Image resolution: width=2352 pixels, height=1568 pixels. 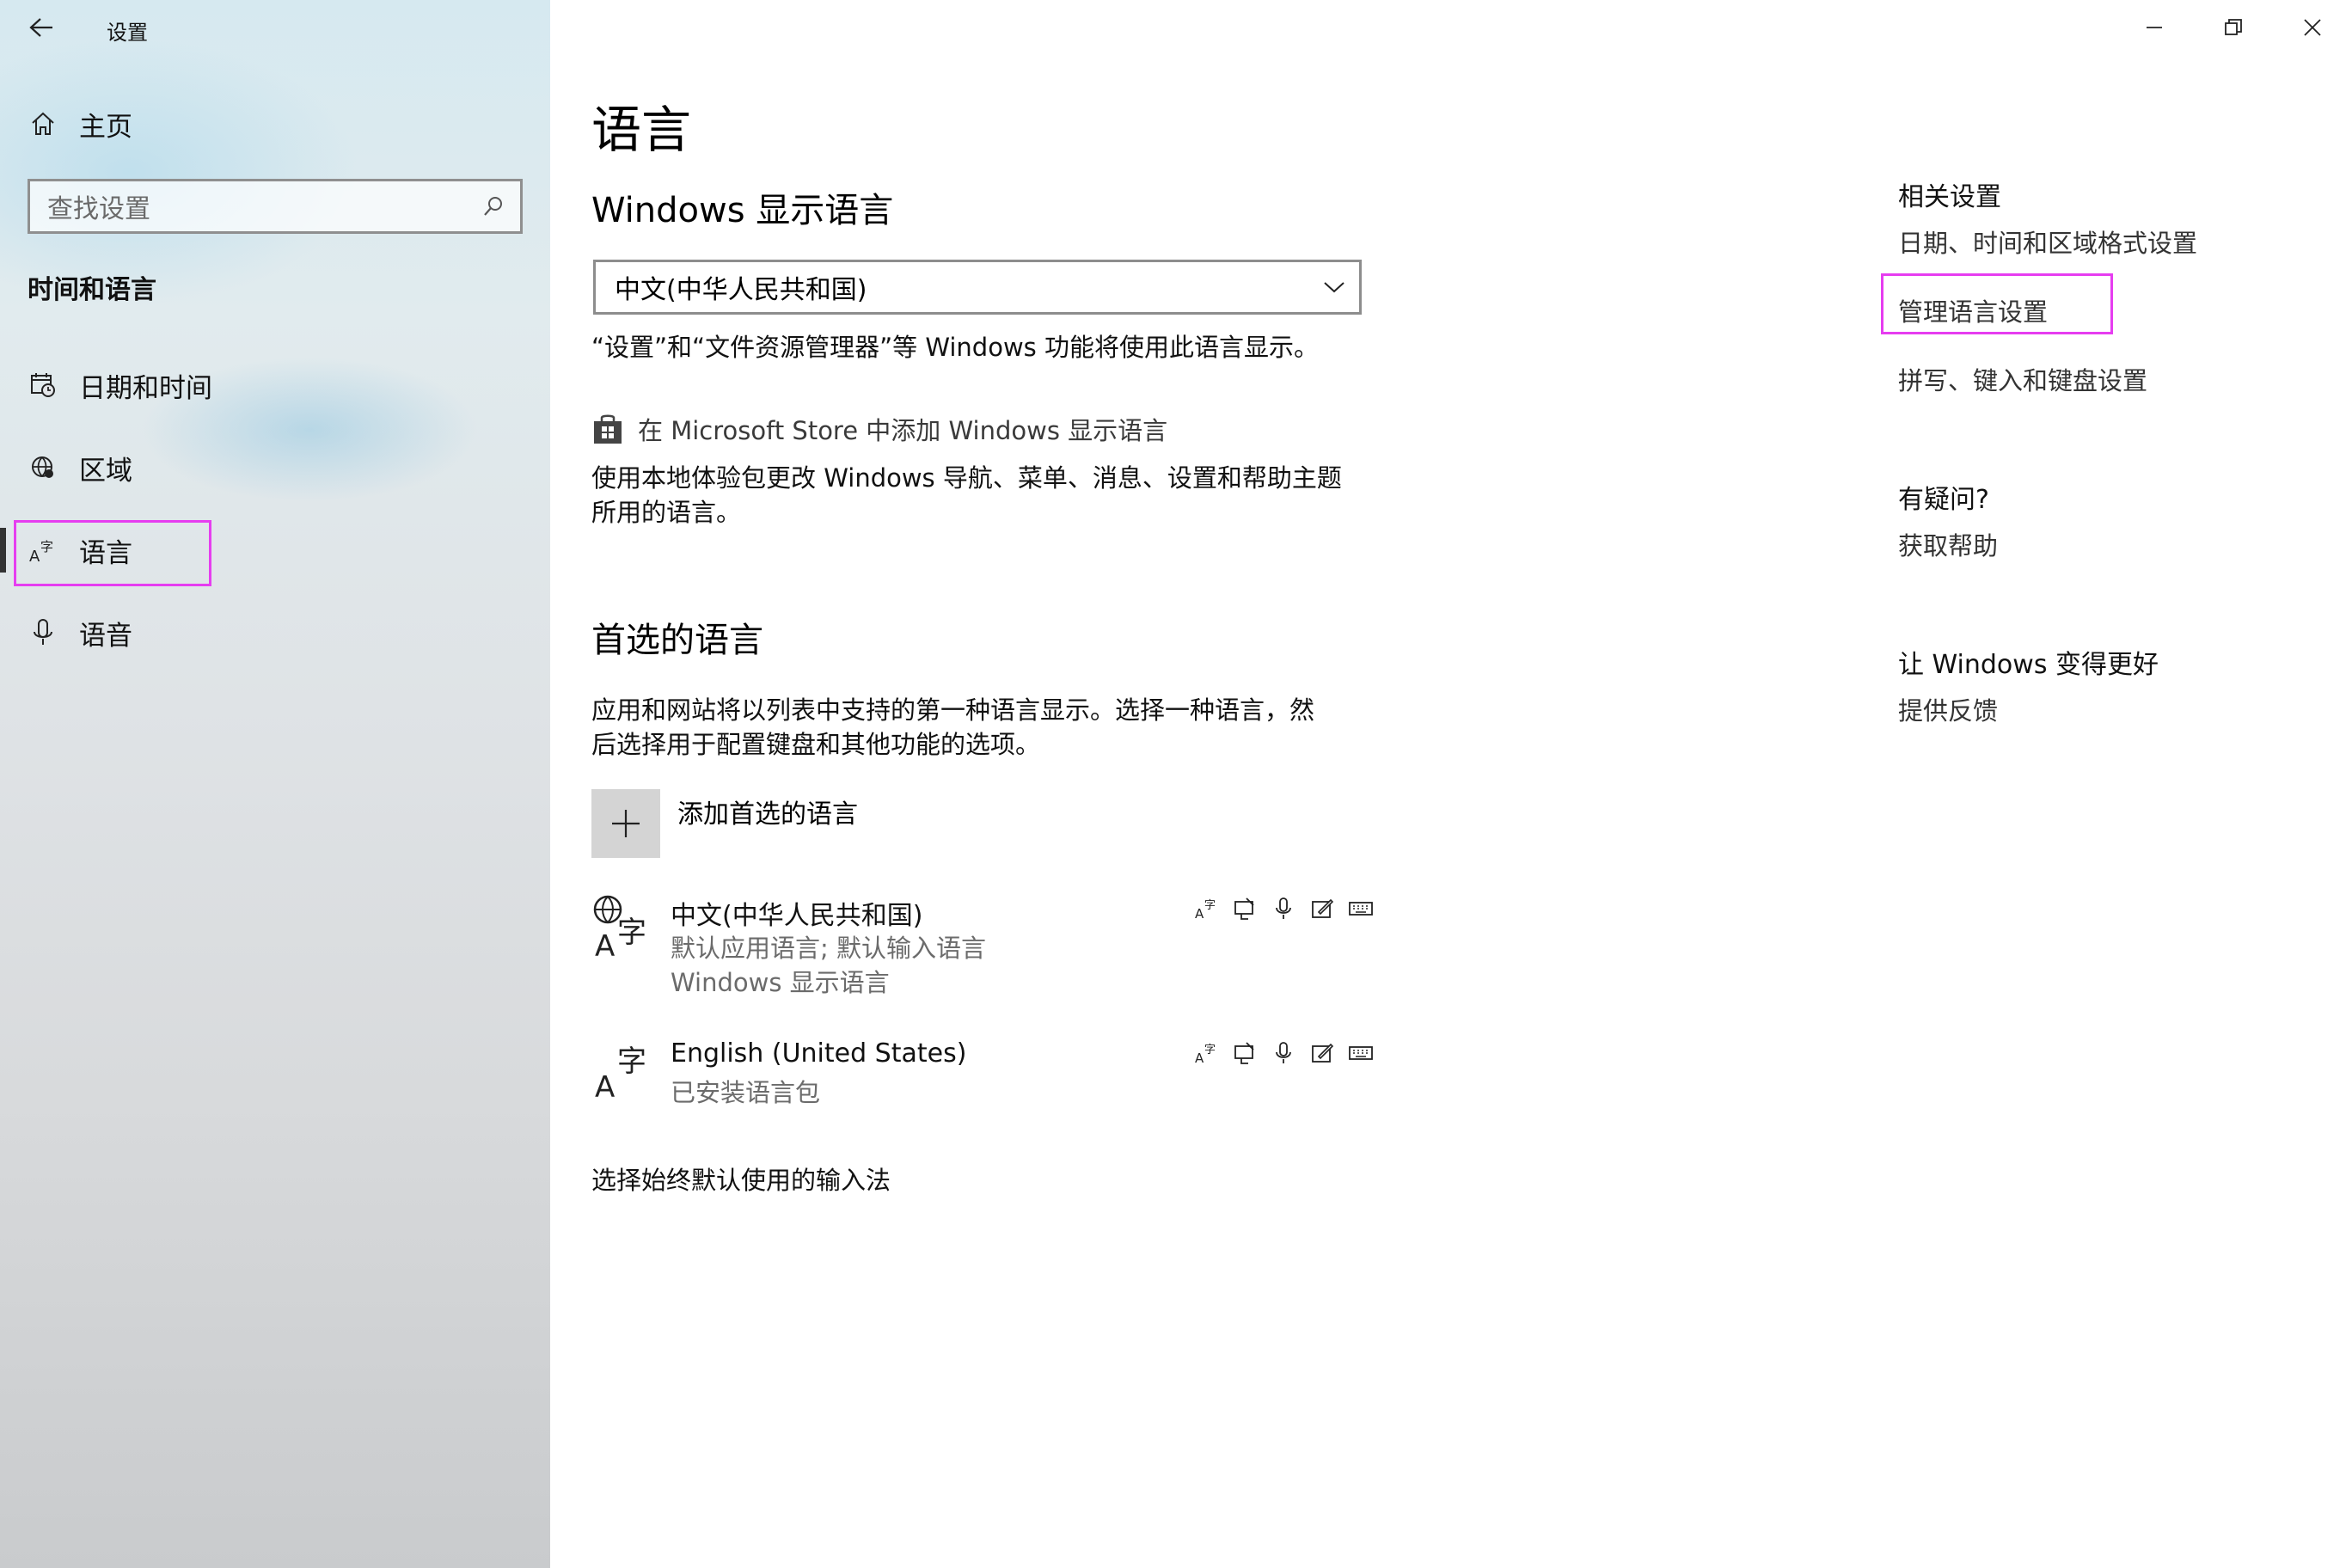 I want to click on spelling-typing-keyboard-link: 拼写、键入和键盘设置, so click(x=2022, y=379).